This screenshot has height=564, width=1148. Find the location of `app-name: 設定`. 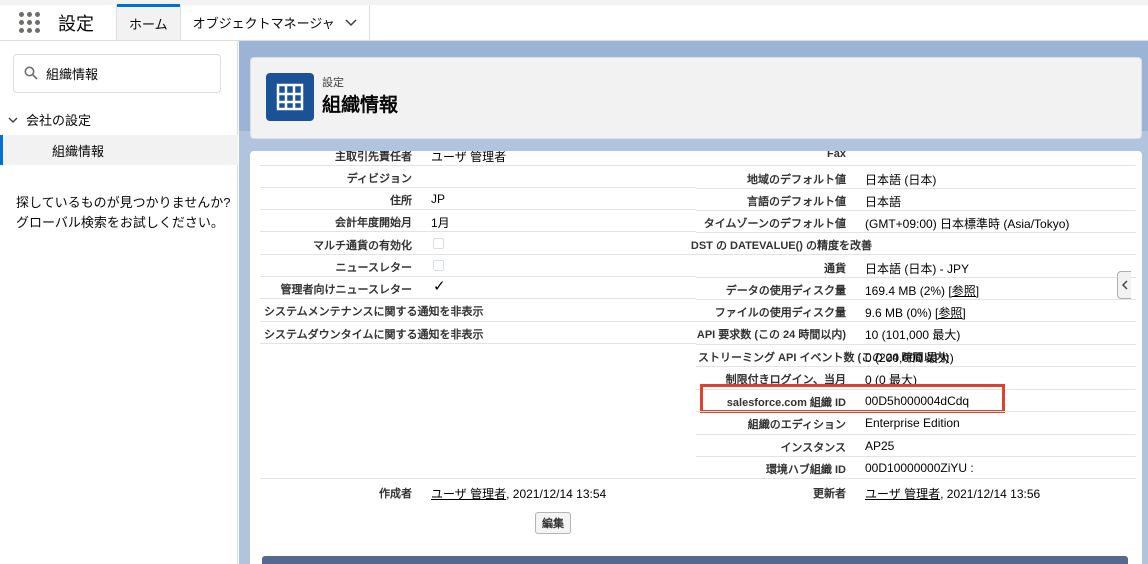

app-name: 設定 is located at coordinates (76, 23).